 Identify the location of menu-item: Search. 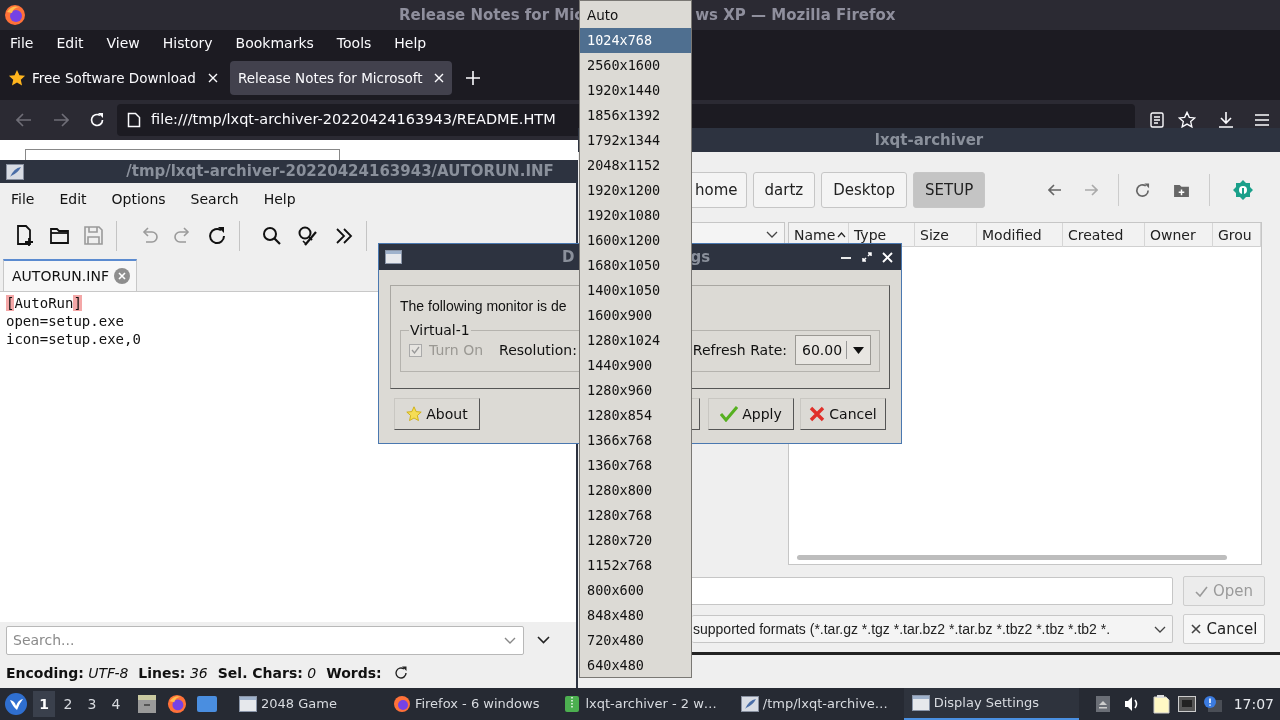
(214, 199).